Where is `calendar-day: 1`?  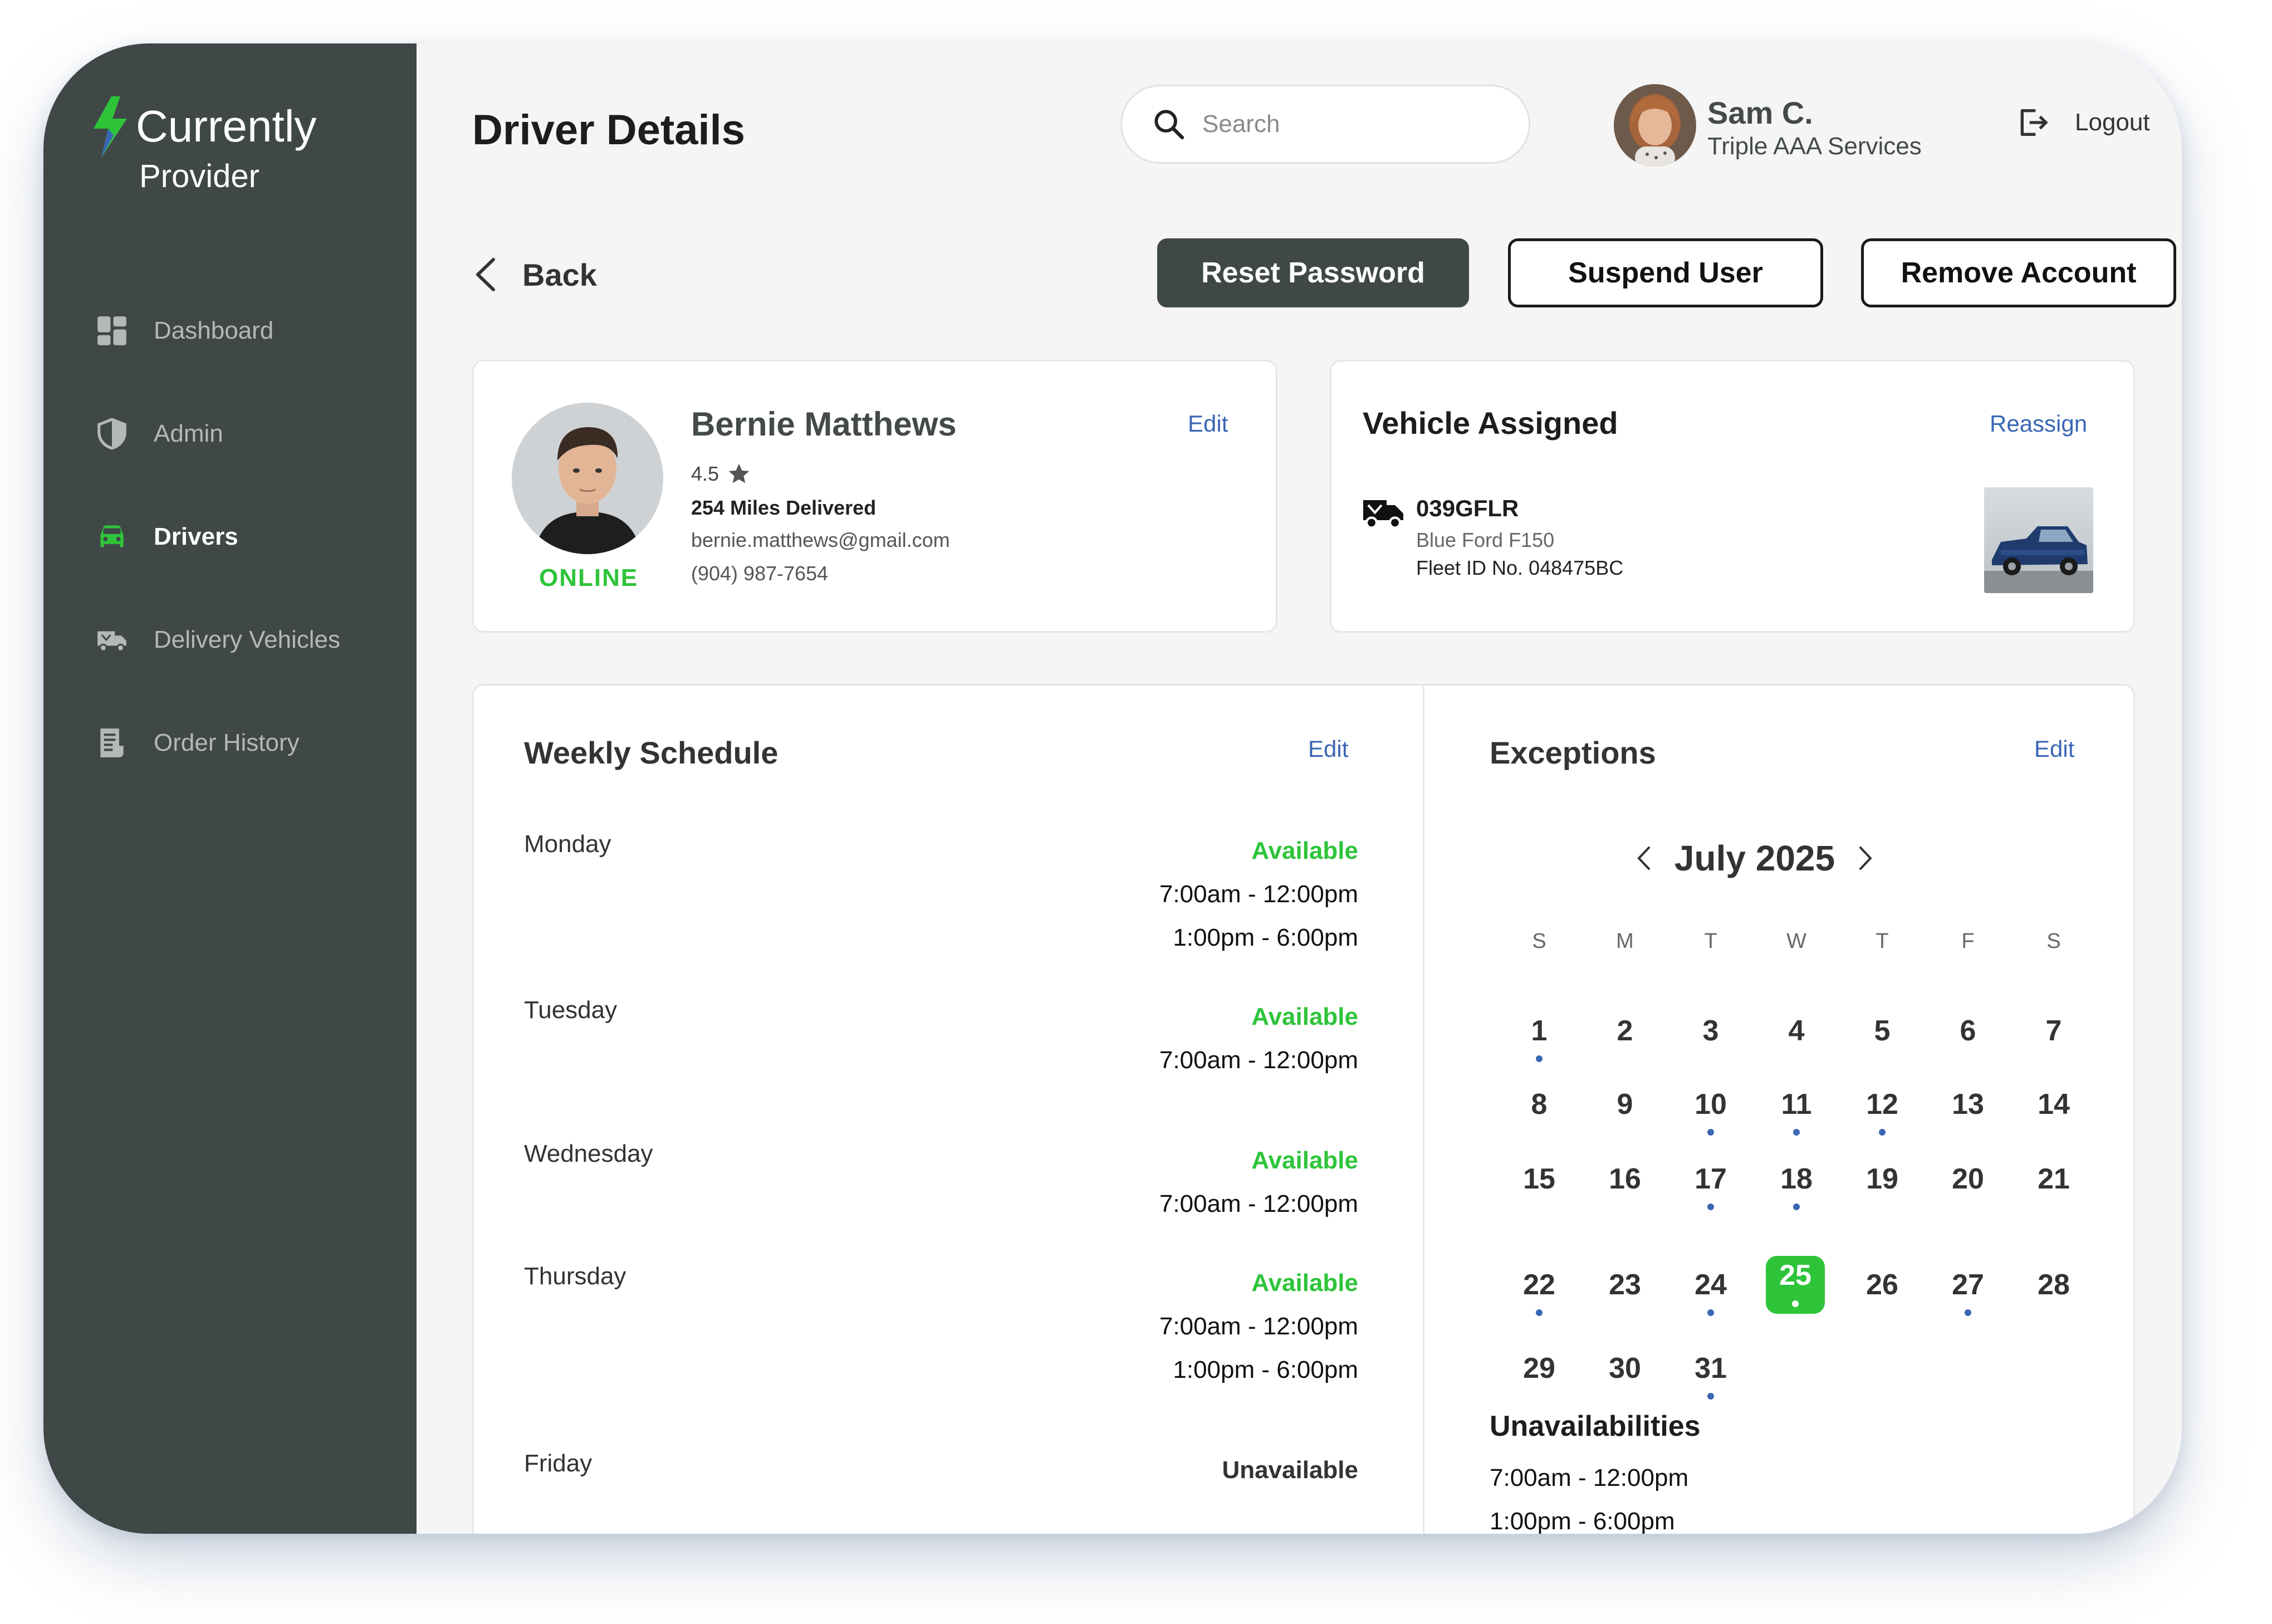 calendar-day: 1 is located at coordinates (1539, 1038).